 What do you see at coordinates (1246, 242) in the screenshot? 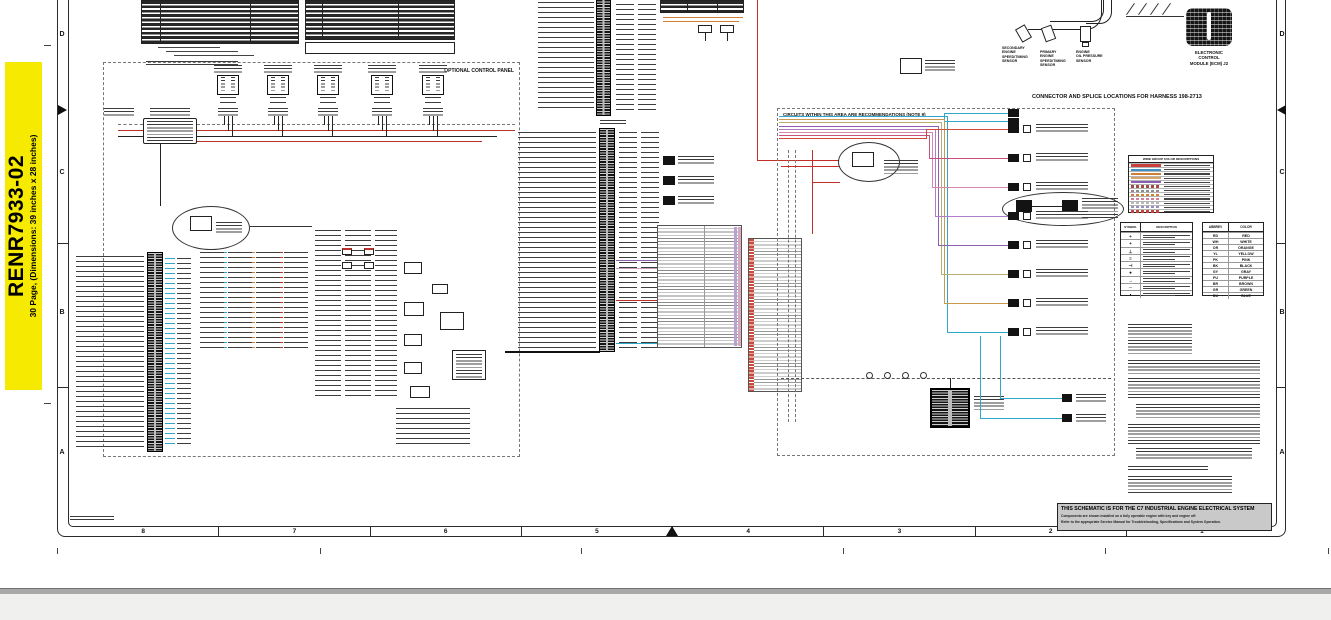
I see `color-name: WHITE` at bounding box center [1246, 242].